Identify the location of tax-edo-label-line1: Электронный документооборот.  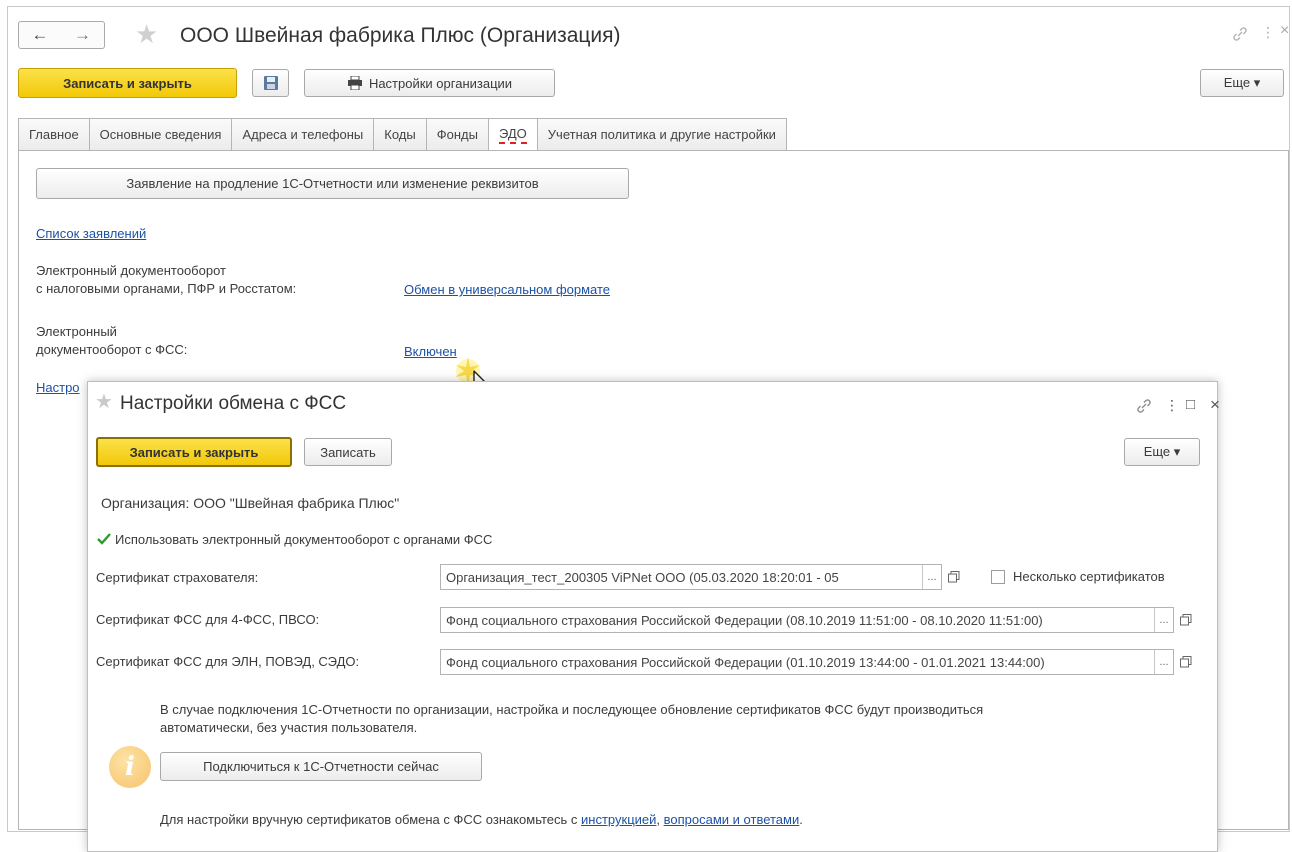
(131, 270).